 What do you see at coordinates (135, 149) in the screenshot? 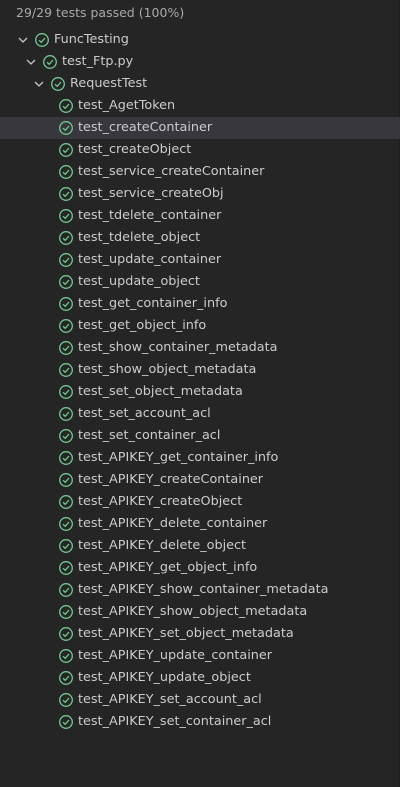
I see `test-label: test_createObject` at bounding box center [135, 149].